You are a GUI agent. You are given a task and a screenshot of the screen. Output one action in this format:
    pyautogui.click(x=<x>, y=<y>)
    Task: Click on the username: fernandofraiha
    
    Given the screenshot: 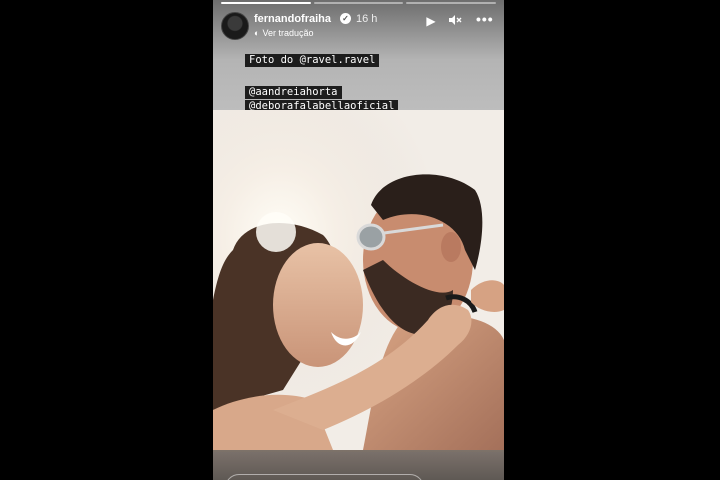 What is the action you would take?
    pyautogui.click(x=292, y=19)
    